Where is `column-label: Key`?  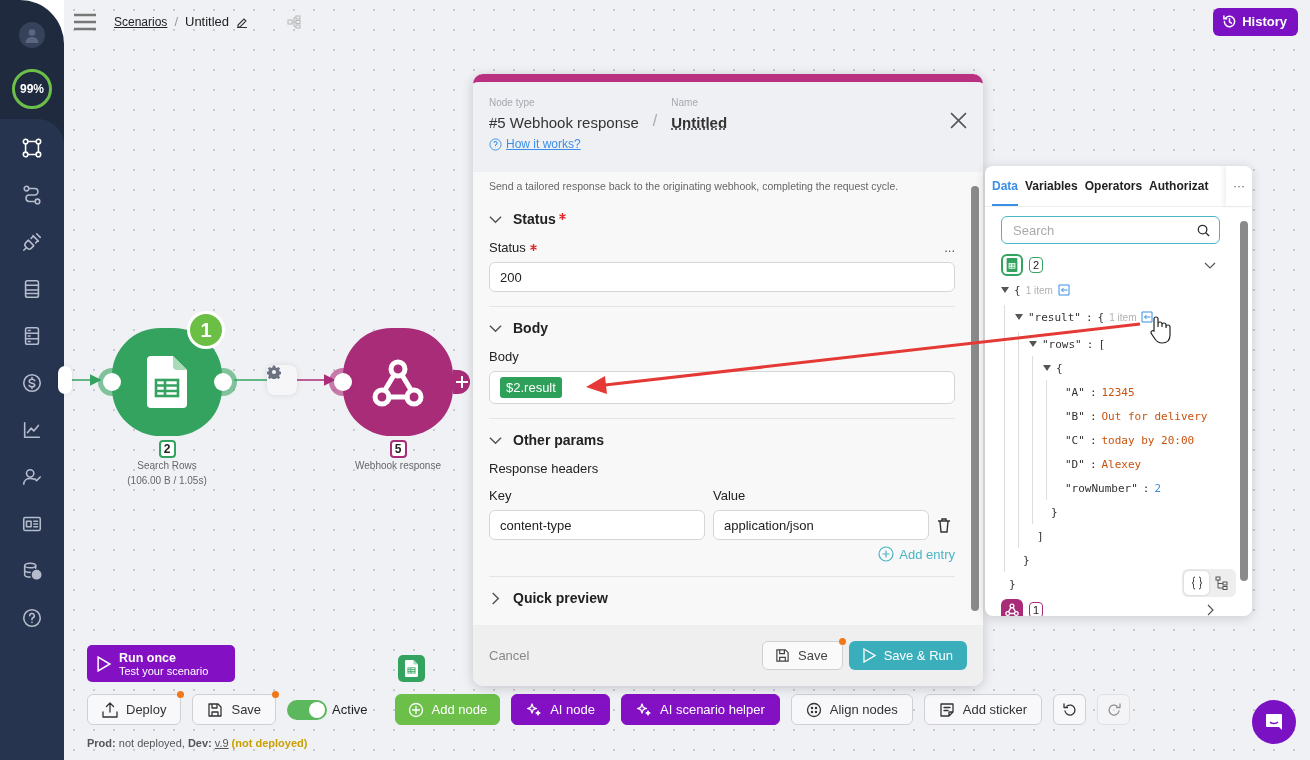
column-label: Key is located at coordinates (501, 495).